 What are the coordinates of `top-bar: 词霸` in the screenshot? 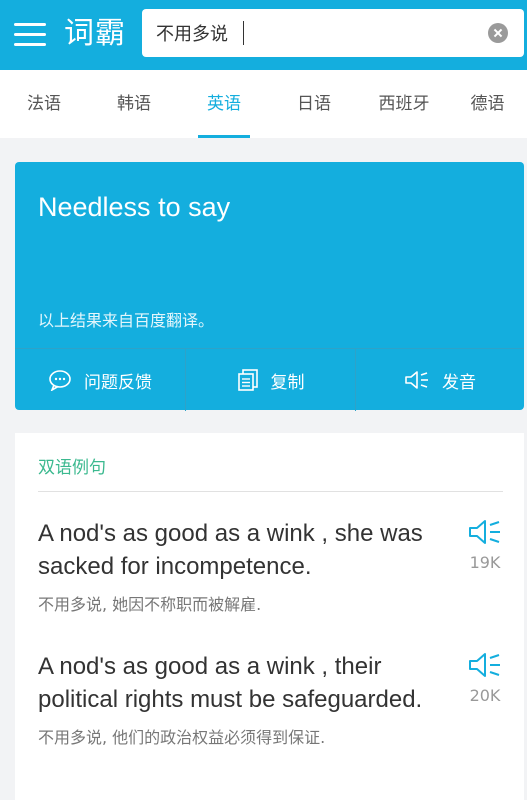 It's located at (263, 35).